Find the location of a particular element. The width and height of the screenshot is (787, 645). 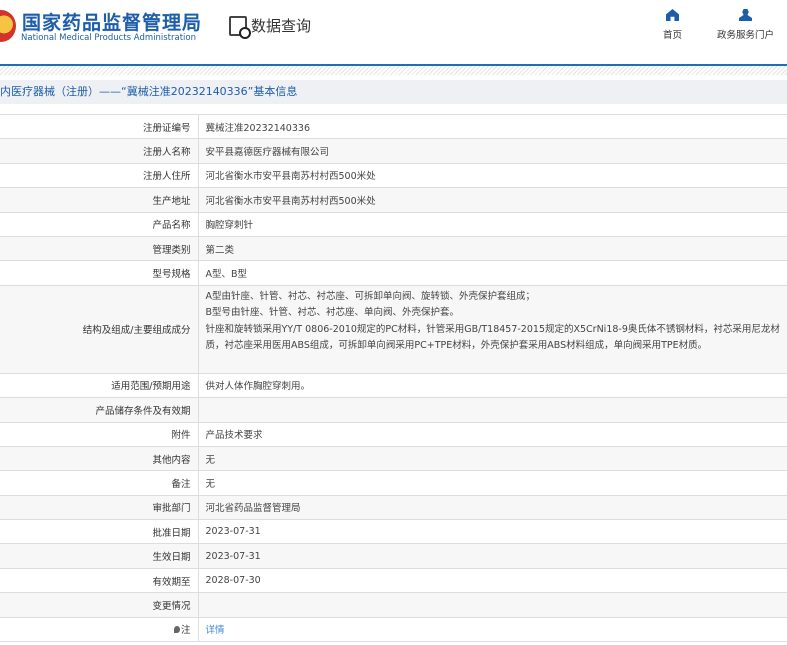

table-row: 注册人名称 安平县嘉德医疗器械有限公司 is located at coordinates (393, 151).